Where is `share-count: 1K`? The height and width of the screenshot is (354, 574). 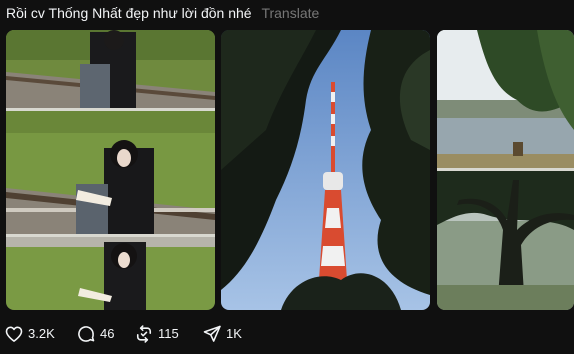 share-count: 1K is located at coordinates (234, 333).